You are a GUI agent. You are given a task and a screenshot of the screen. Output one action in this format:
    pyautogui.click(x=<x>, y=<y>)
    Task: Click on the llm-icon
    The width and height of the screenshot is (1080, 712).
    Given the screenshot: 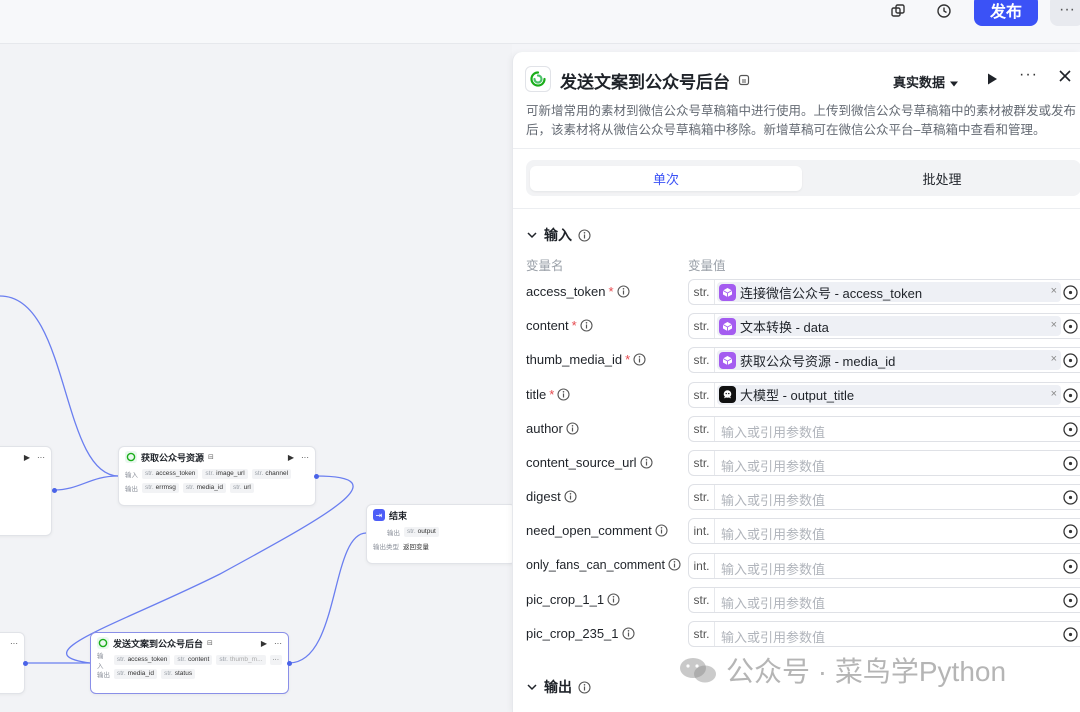 What is the action you would take?
    pyautogui.click(x=727, y=395)
    